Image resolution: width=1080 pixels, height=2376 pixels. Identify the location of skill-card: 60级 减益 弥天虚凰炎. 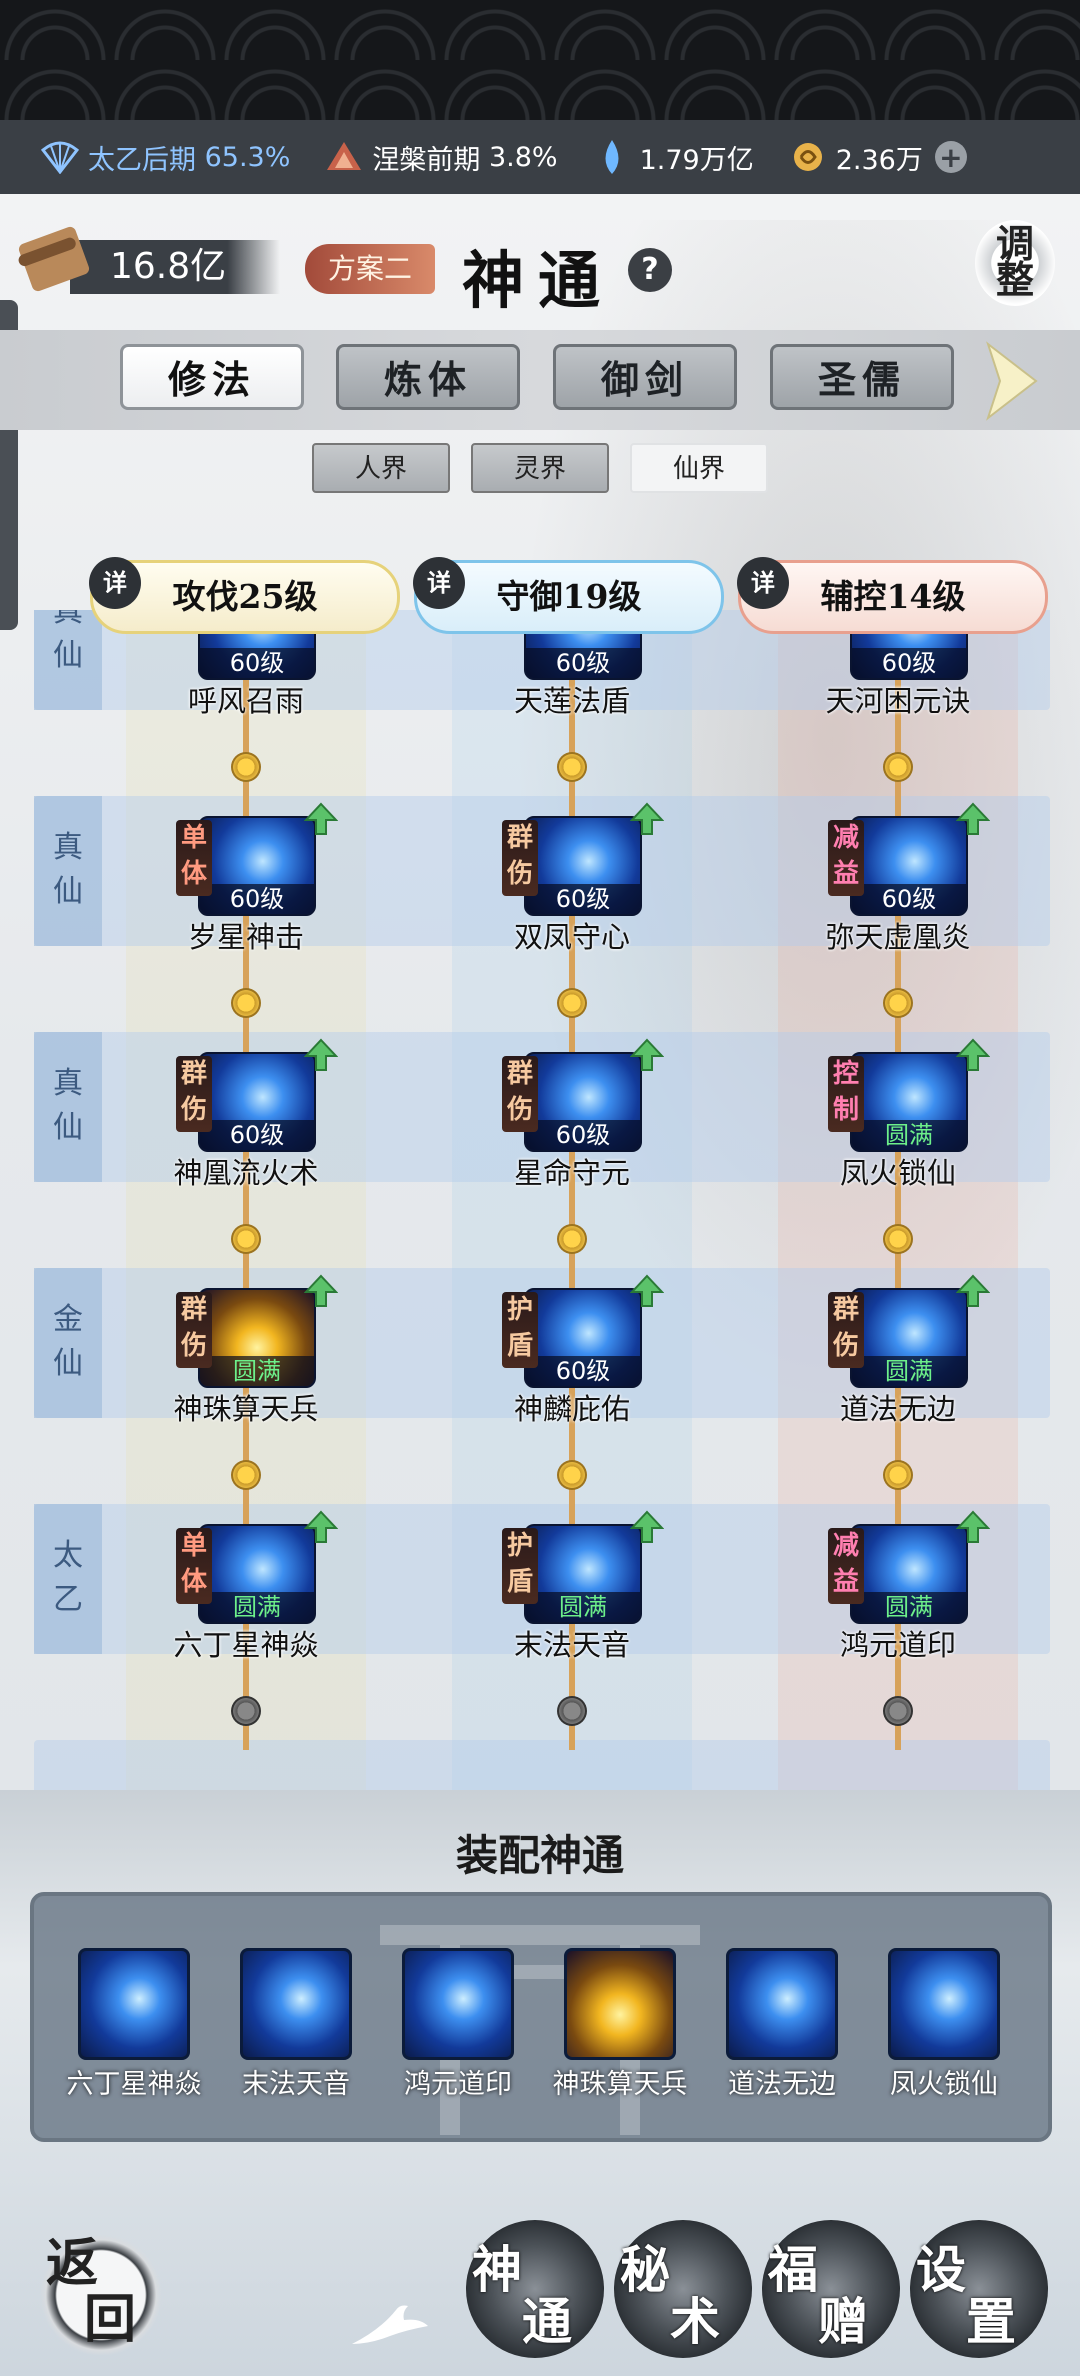
(898, 884).